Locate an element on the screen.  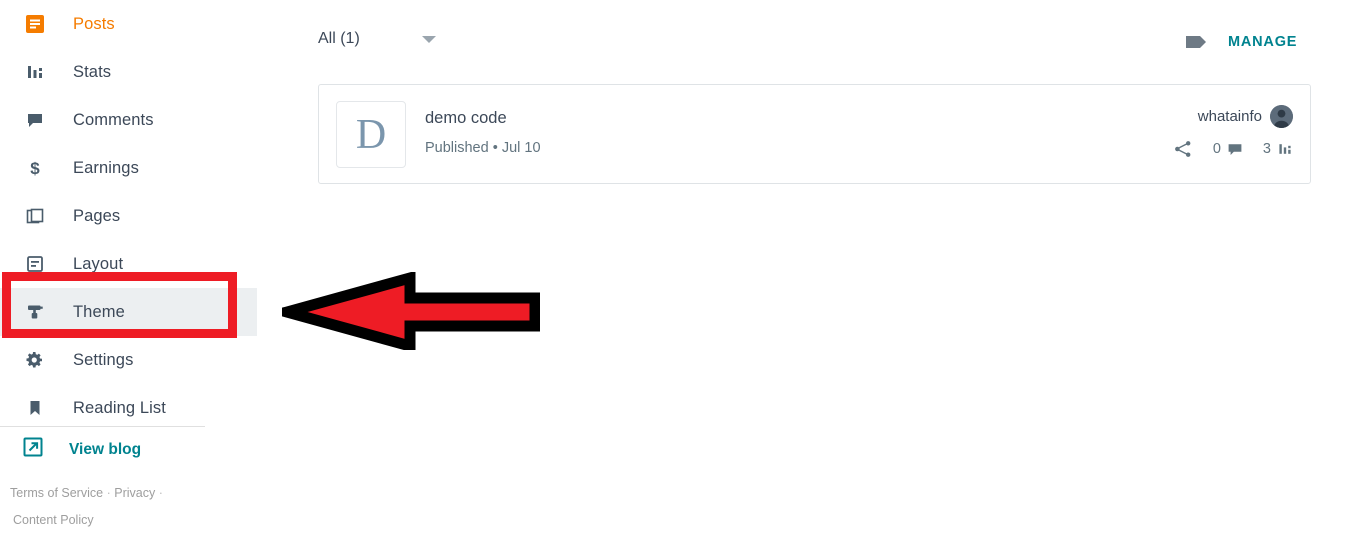
chevron-down-icon is located at coordinates (428, 39).